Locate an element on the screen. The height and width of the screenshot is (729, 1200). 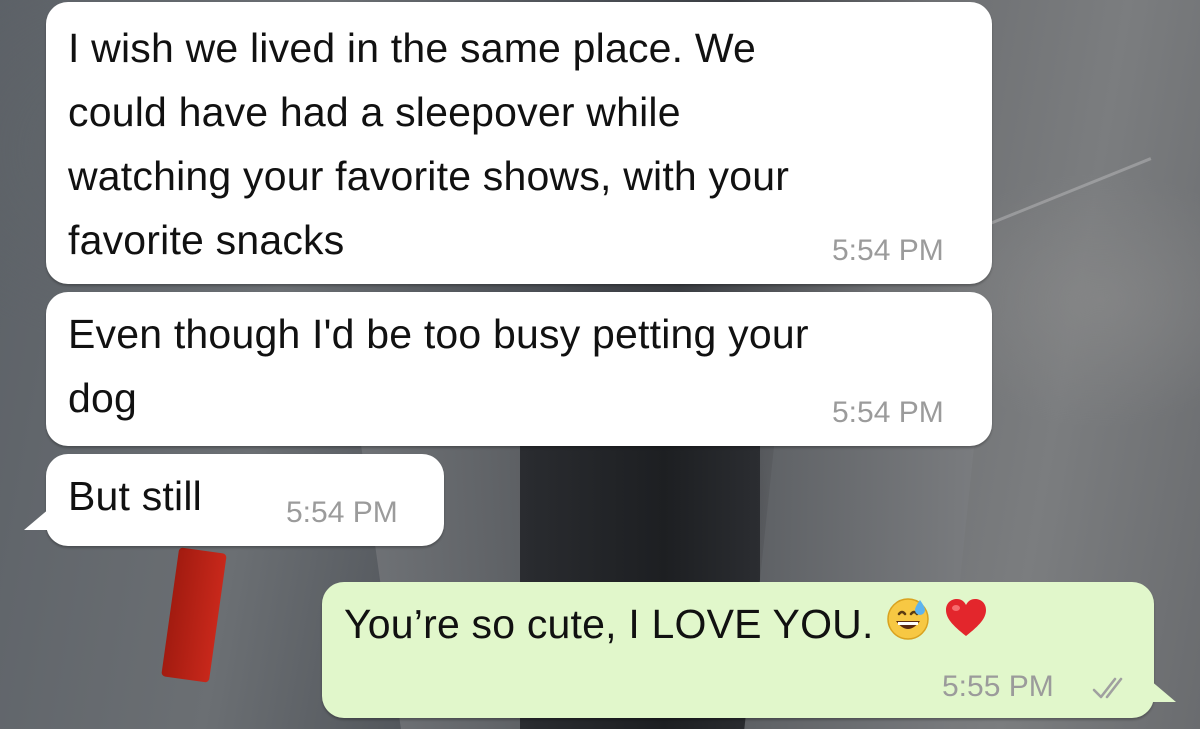
message-line: could have had a sleepover while is located at coordinates (374, 112).